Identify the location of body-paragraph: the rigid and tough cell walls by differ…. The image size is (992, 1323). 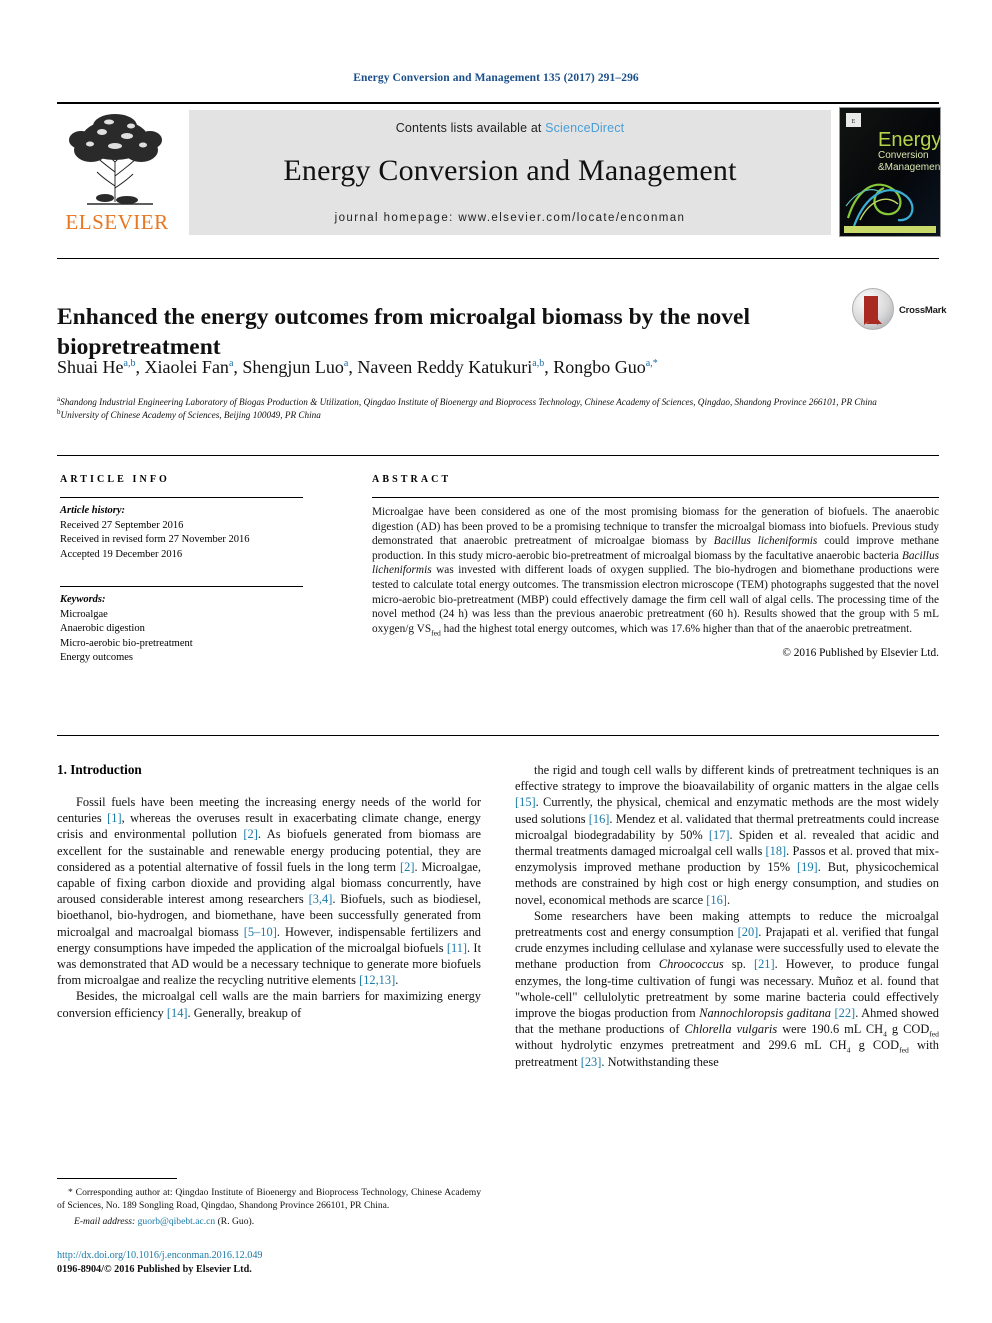
(727, 835).